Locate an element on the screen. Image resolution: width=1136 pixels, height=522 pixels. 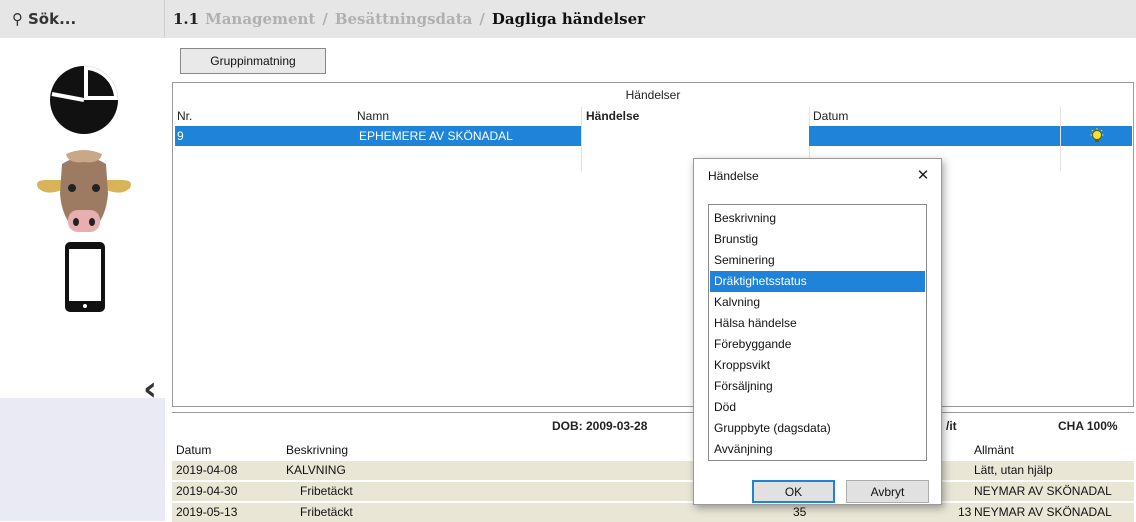
details-header-partial: /it is located at coordinates (951, 426).